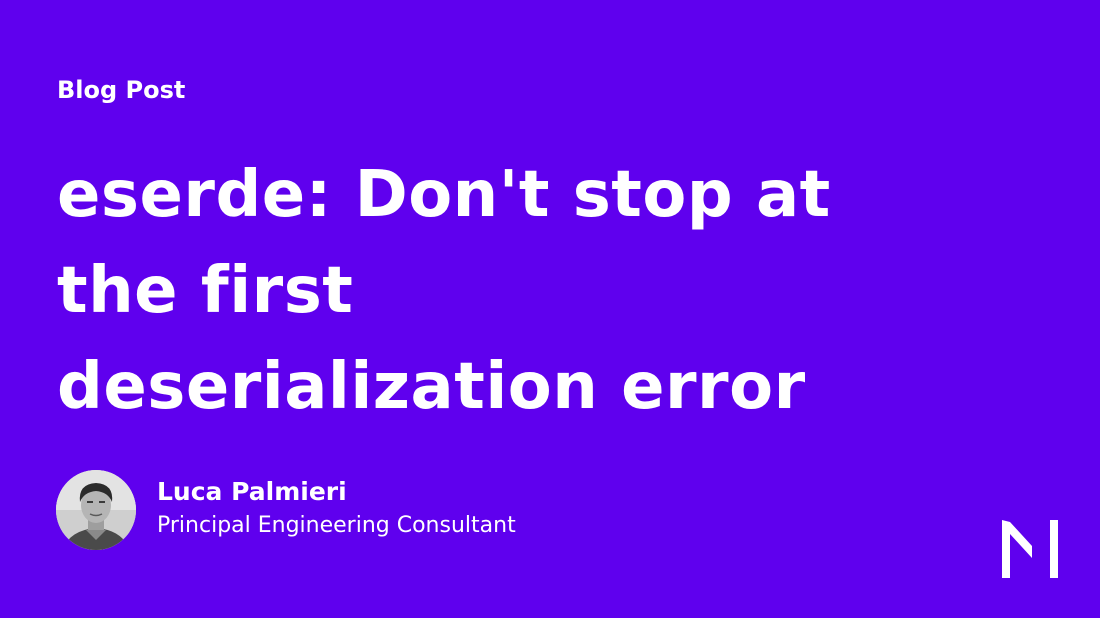  I want to click on mainmatter-logo-icon, so click(1030, 549).